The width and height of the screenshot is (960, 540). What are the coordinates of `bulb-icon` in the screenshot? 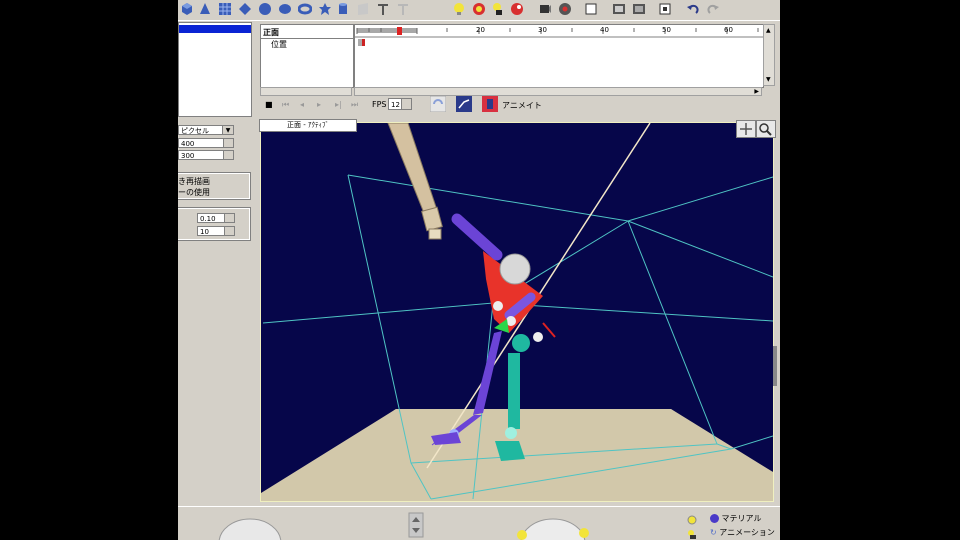 It's located at (692, 520).